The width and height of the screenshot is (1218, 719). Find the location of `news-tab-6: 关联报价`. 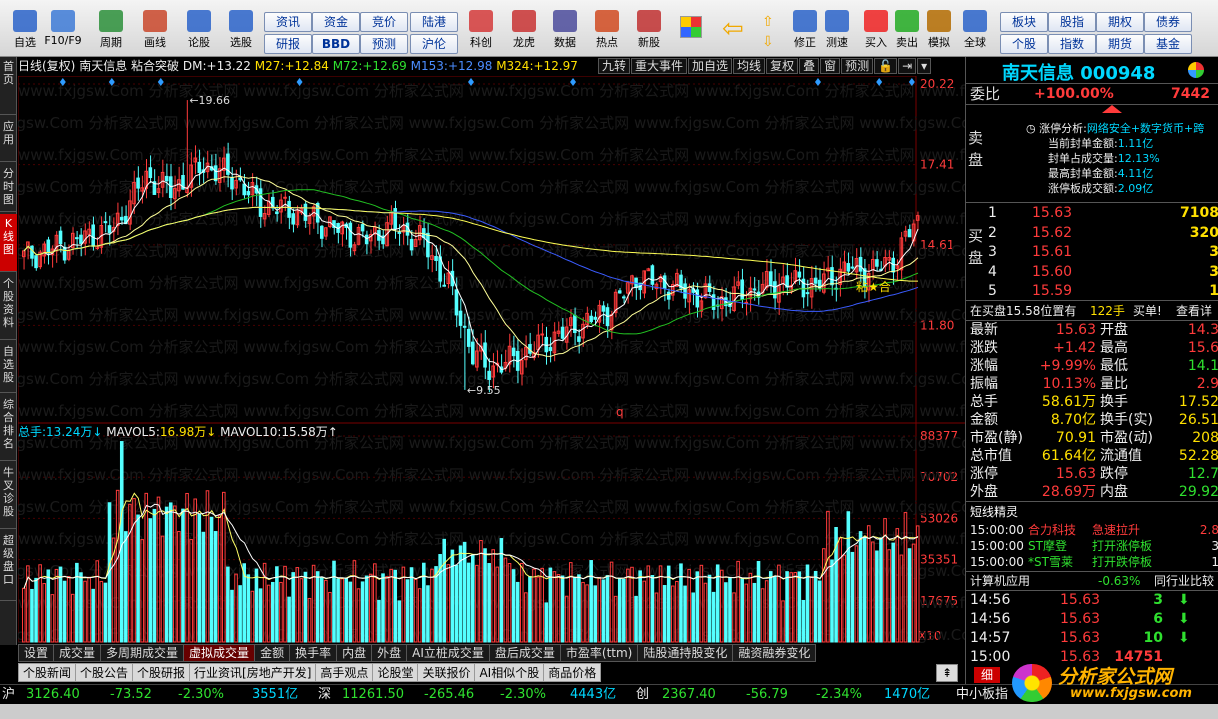

news-tab-6: 关联报价 is located at coordinates (446, 672).